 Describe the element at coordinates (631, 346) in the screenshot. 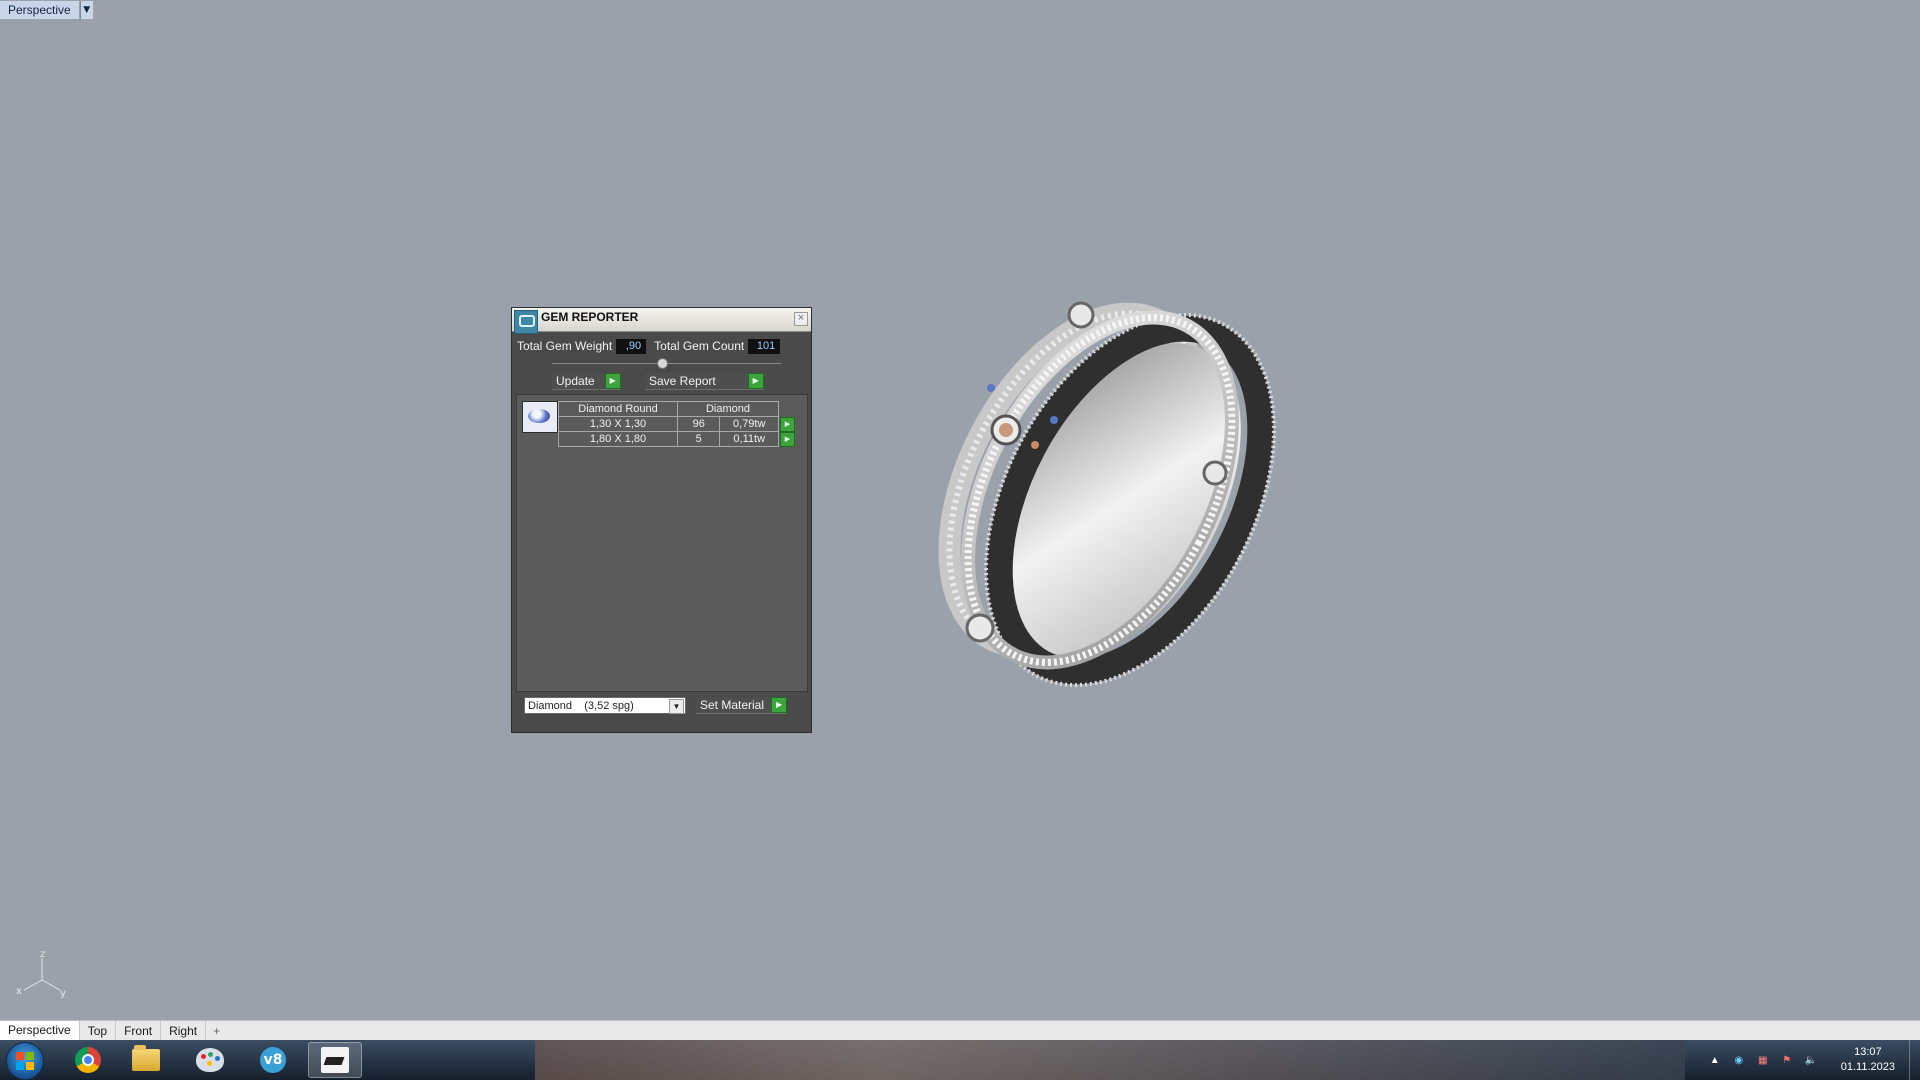

I see `total-gem-weight-value: ,90` at that location.